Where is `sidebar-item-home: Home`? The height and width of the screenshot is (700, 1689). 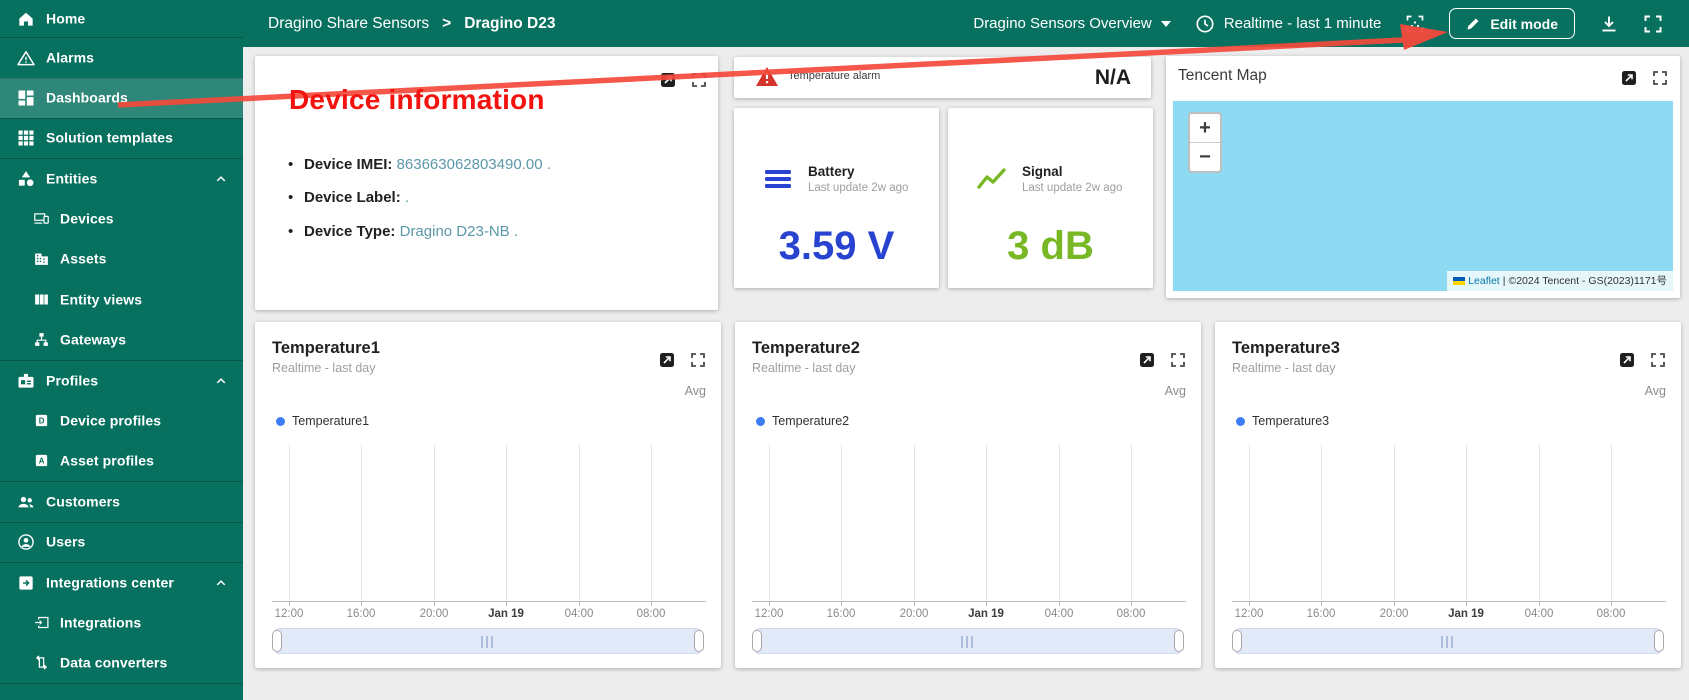 sidebar-item-home: Home is located at coordinates (121, 18).